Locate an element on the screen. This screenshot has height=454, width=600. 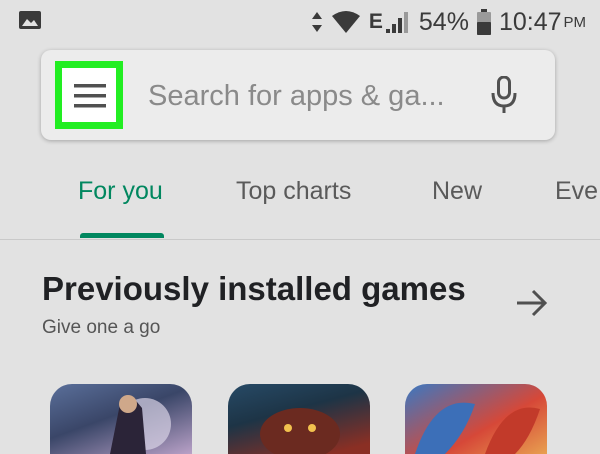
clock-suffix: PM is located at coordinates (575, 22).